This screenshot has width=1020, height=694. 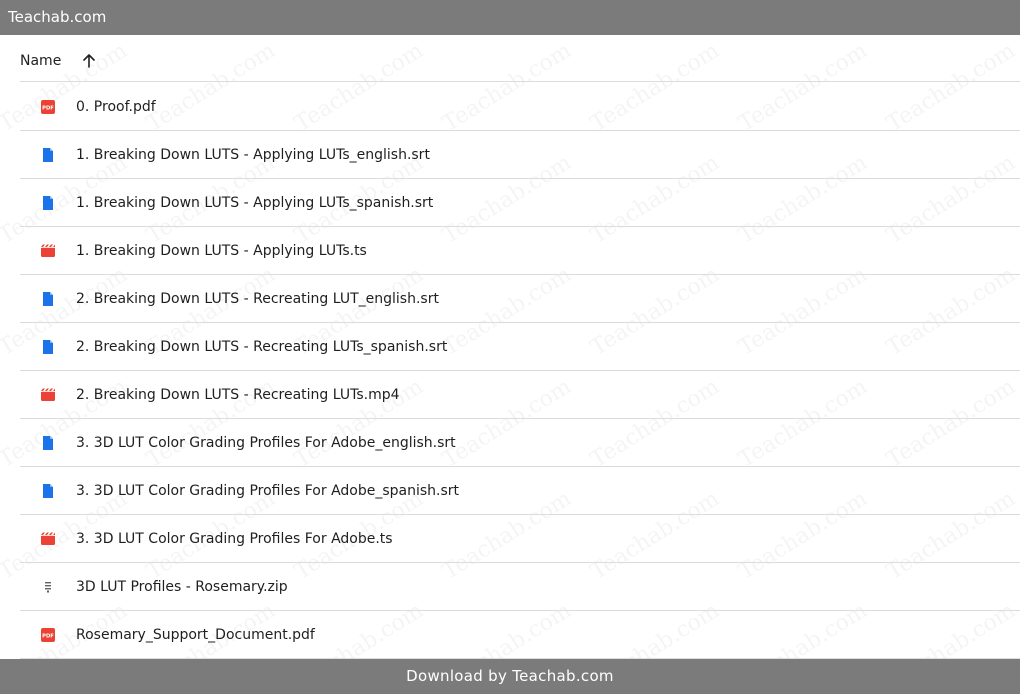 I want to click on file-name: 1. Breaking Down LUTS - Applying LUTs.ts, so click(x=221, y=250).